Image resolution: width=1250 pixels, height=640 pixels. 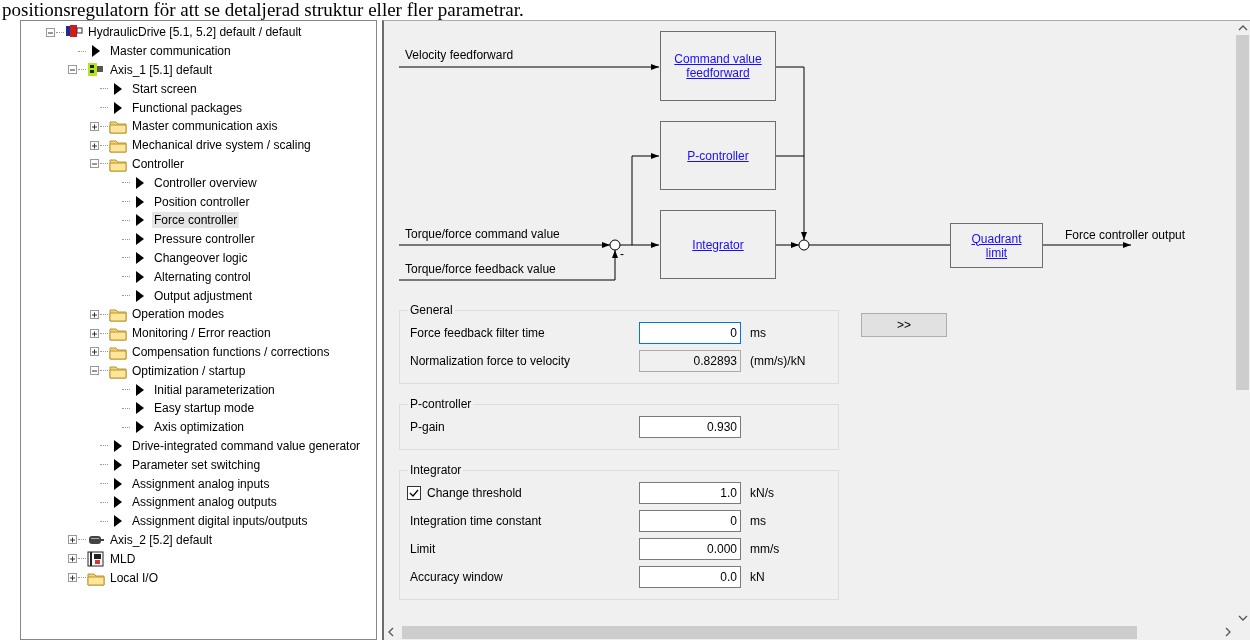 I want to click on block-link: P-controller, so click(x=718, y=155).